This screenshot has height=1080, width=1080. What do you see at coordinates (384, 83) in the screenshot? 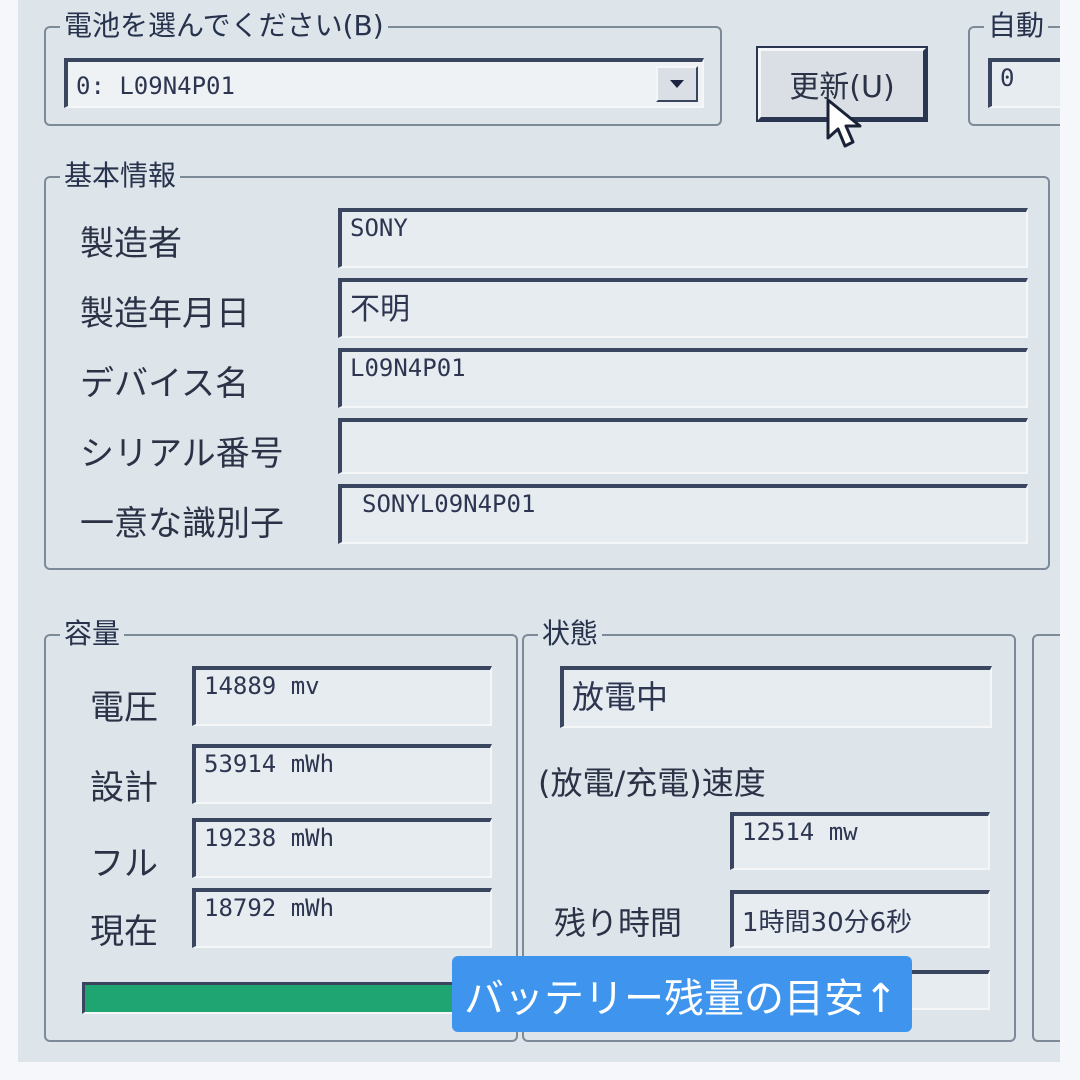
I see `battery-select-dropdown: 0: L09N4P01` at bounding box center [384, 83].